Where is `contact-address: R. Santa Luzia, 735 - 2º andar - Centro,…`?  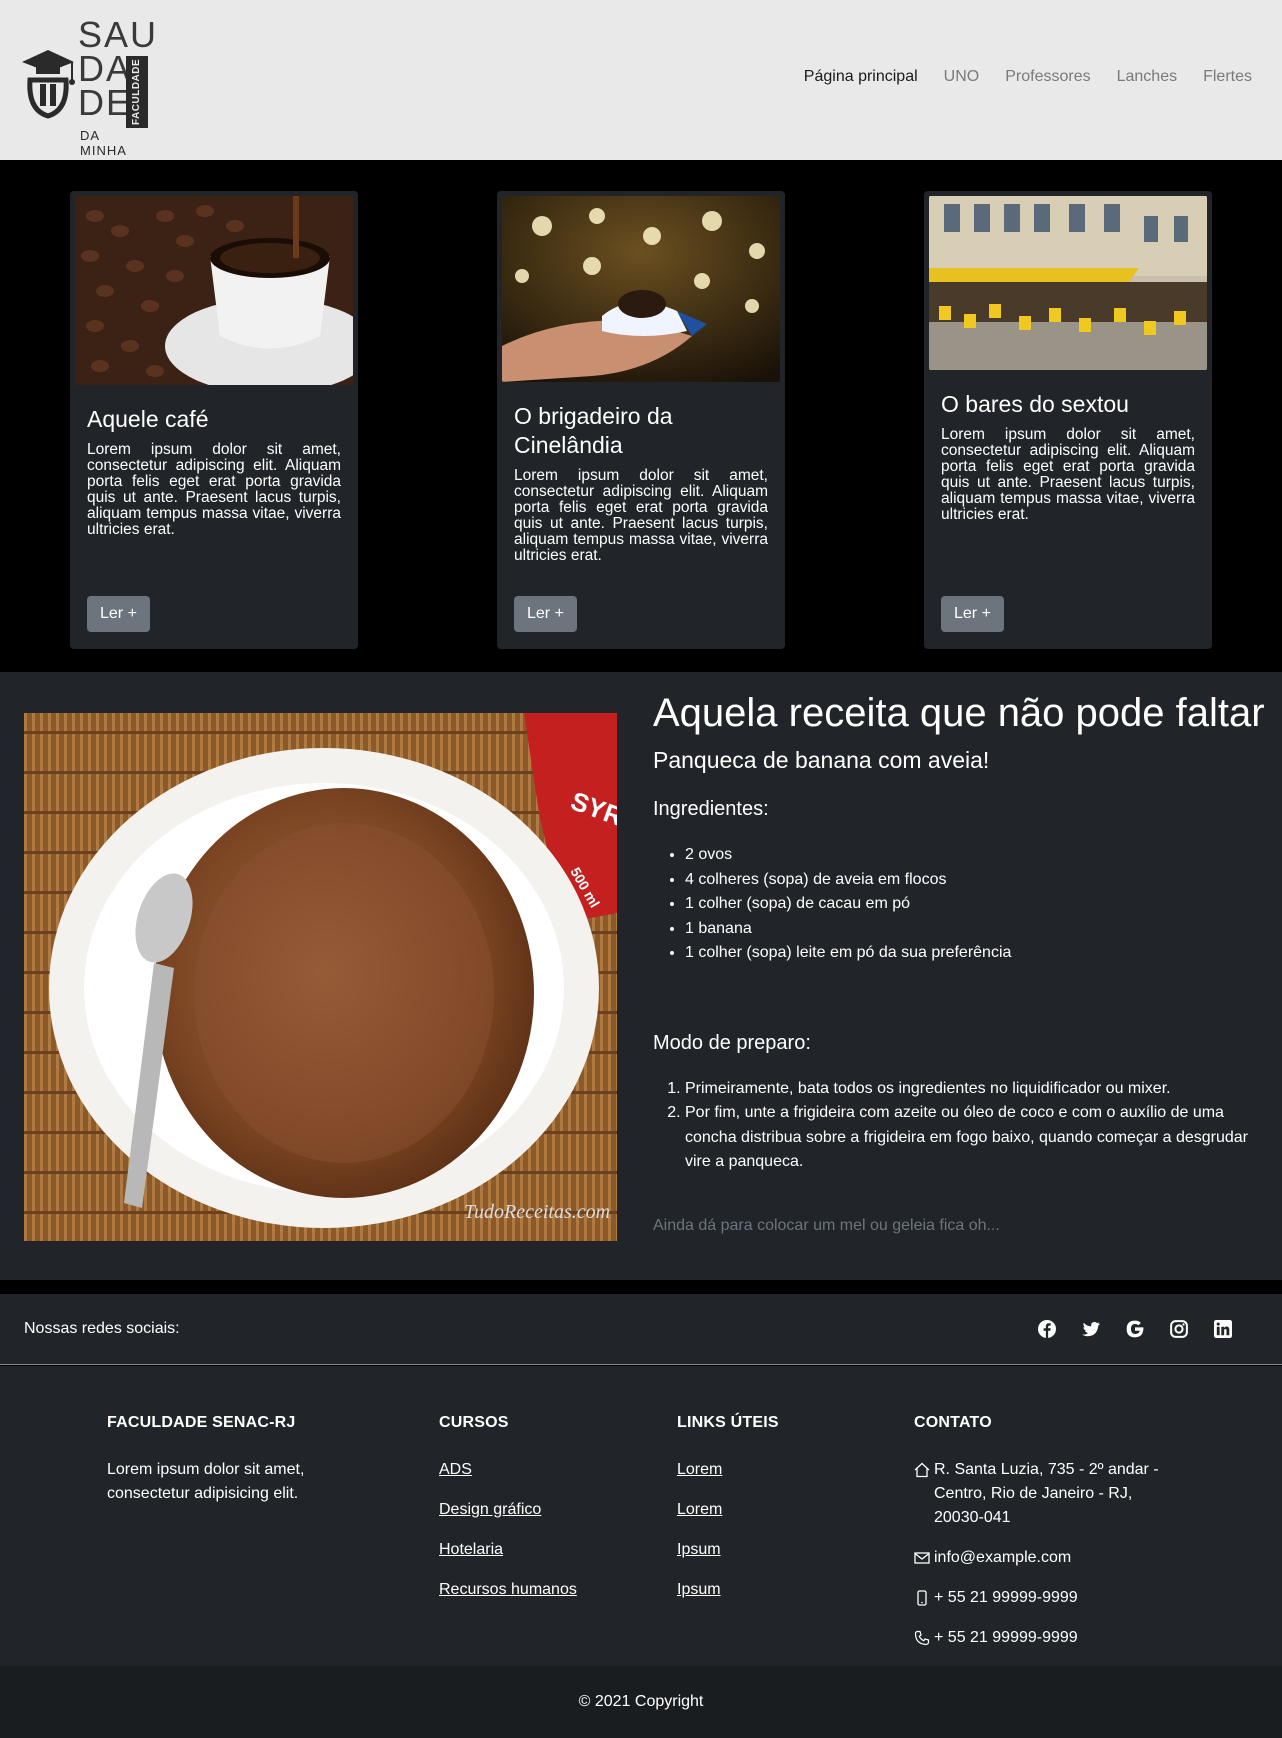 contact-address: R. Santa Luzia, 735 - 2º andar - Centro,… is located at coordinates (1044, 1494).